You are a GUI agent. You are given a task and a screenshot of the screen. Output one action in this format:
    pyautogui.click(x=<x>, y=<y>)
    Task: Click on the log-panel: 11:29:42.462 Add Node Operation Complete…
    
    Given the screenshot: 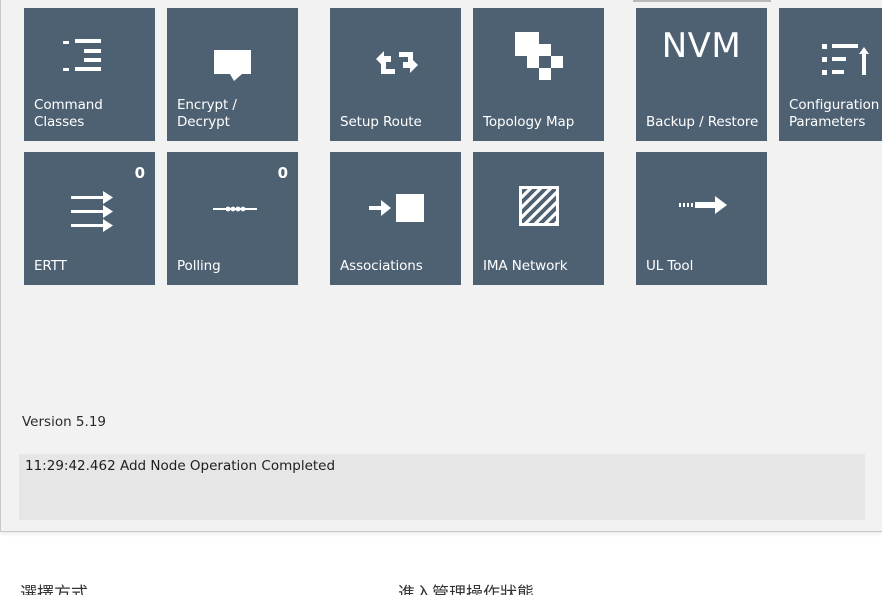 What is the action you would take?
    pyautogui.click(x=442, y=487)
    